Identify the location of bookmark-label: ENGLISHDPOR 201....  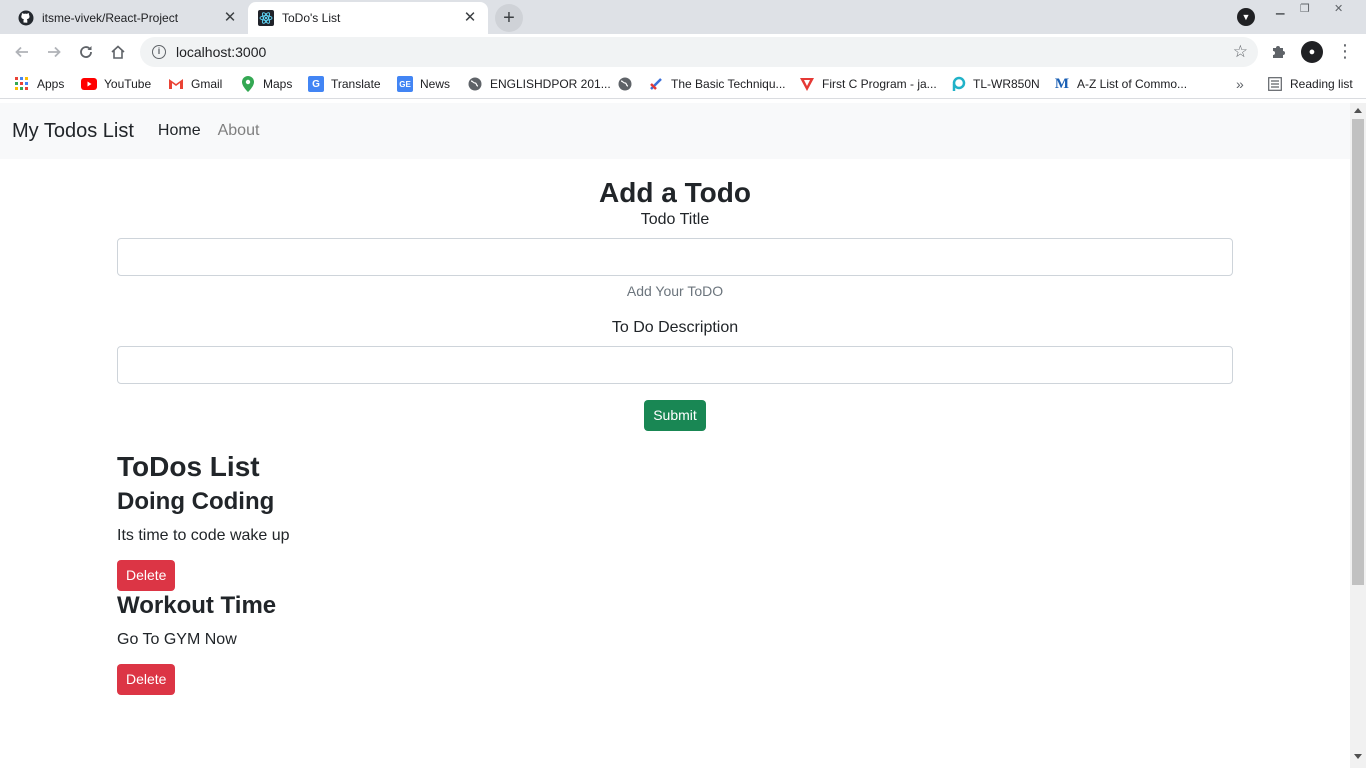
(550, 84).